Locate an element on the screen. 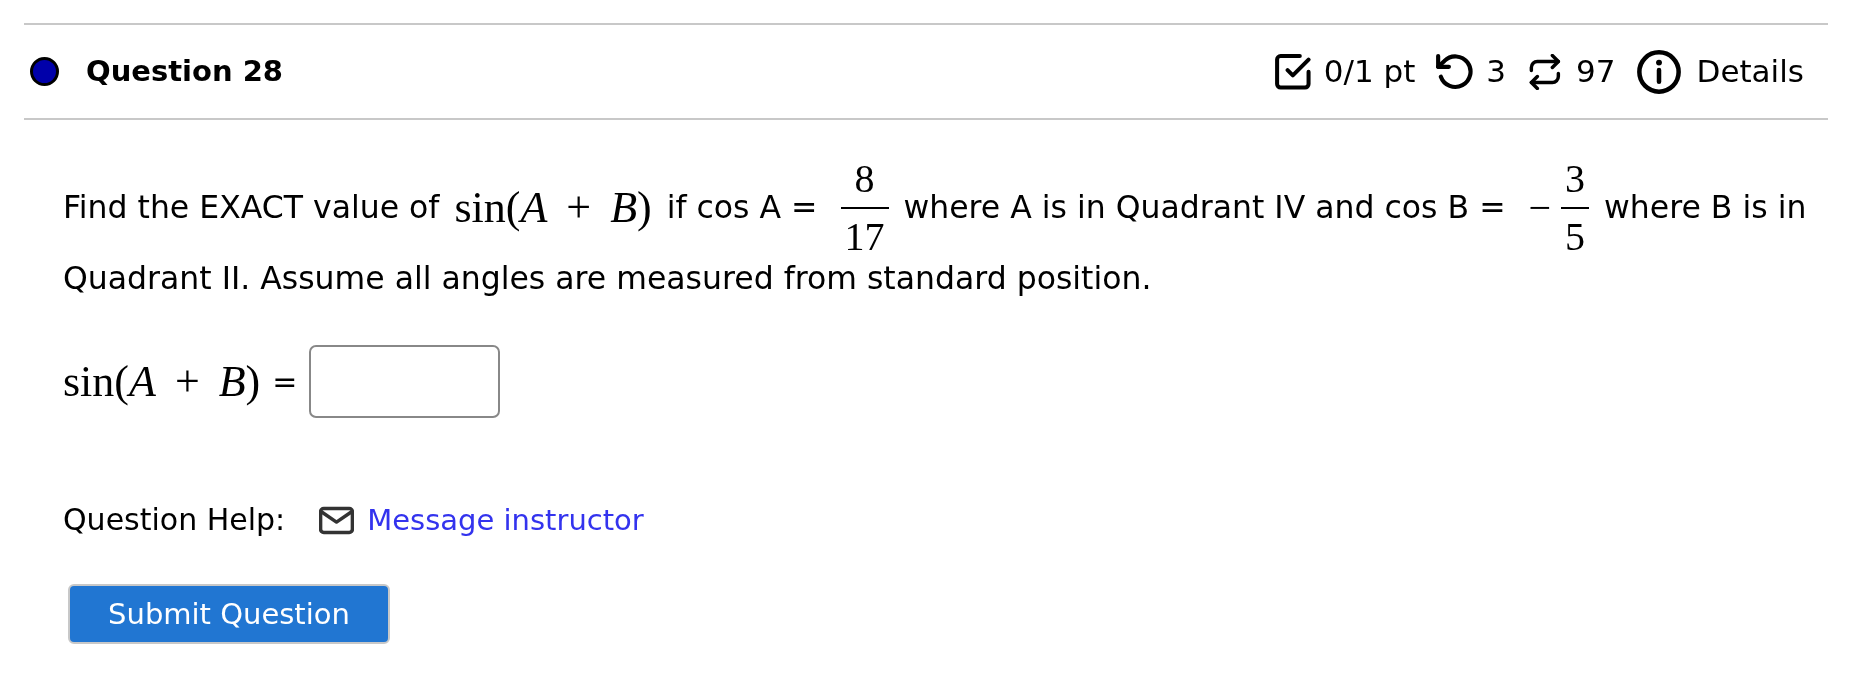  details-button: Details is located at coordinates (1720, 71).